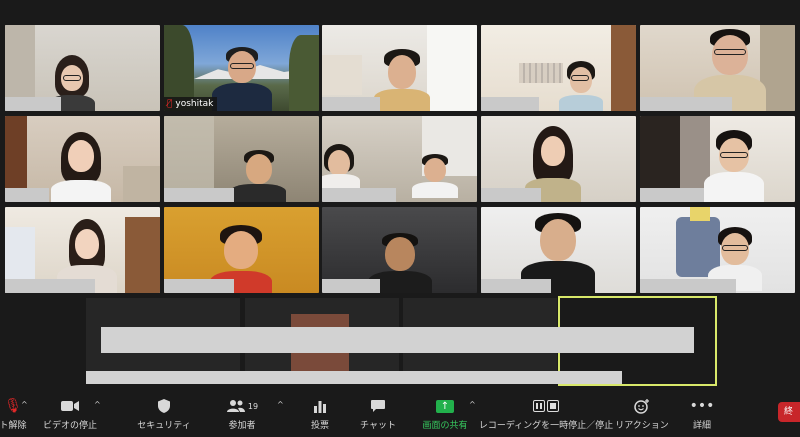  I want to click on reactions-button: リアクション, so click(642, 413).